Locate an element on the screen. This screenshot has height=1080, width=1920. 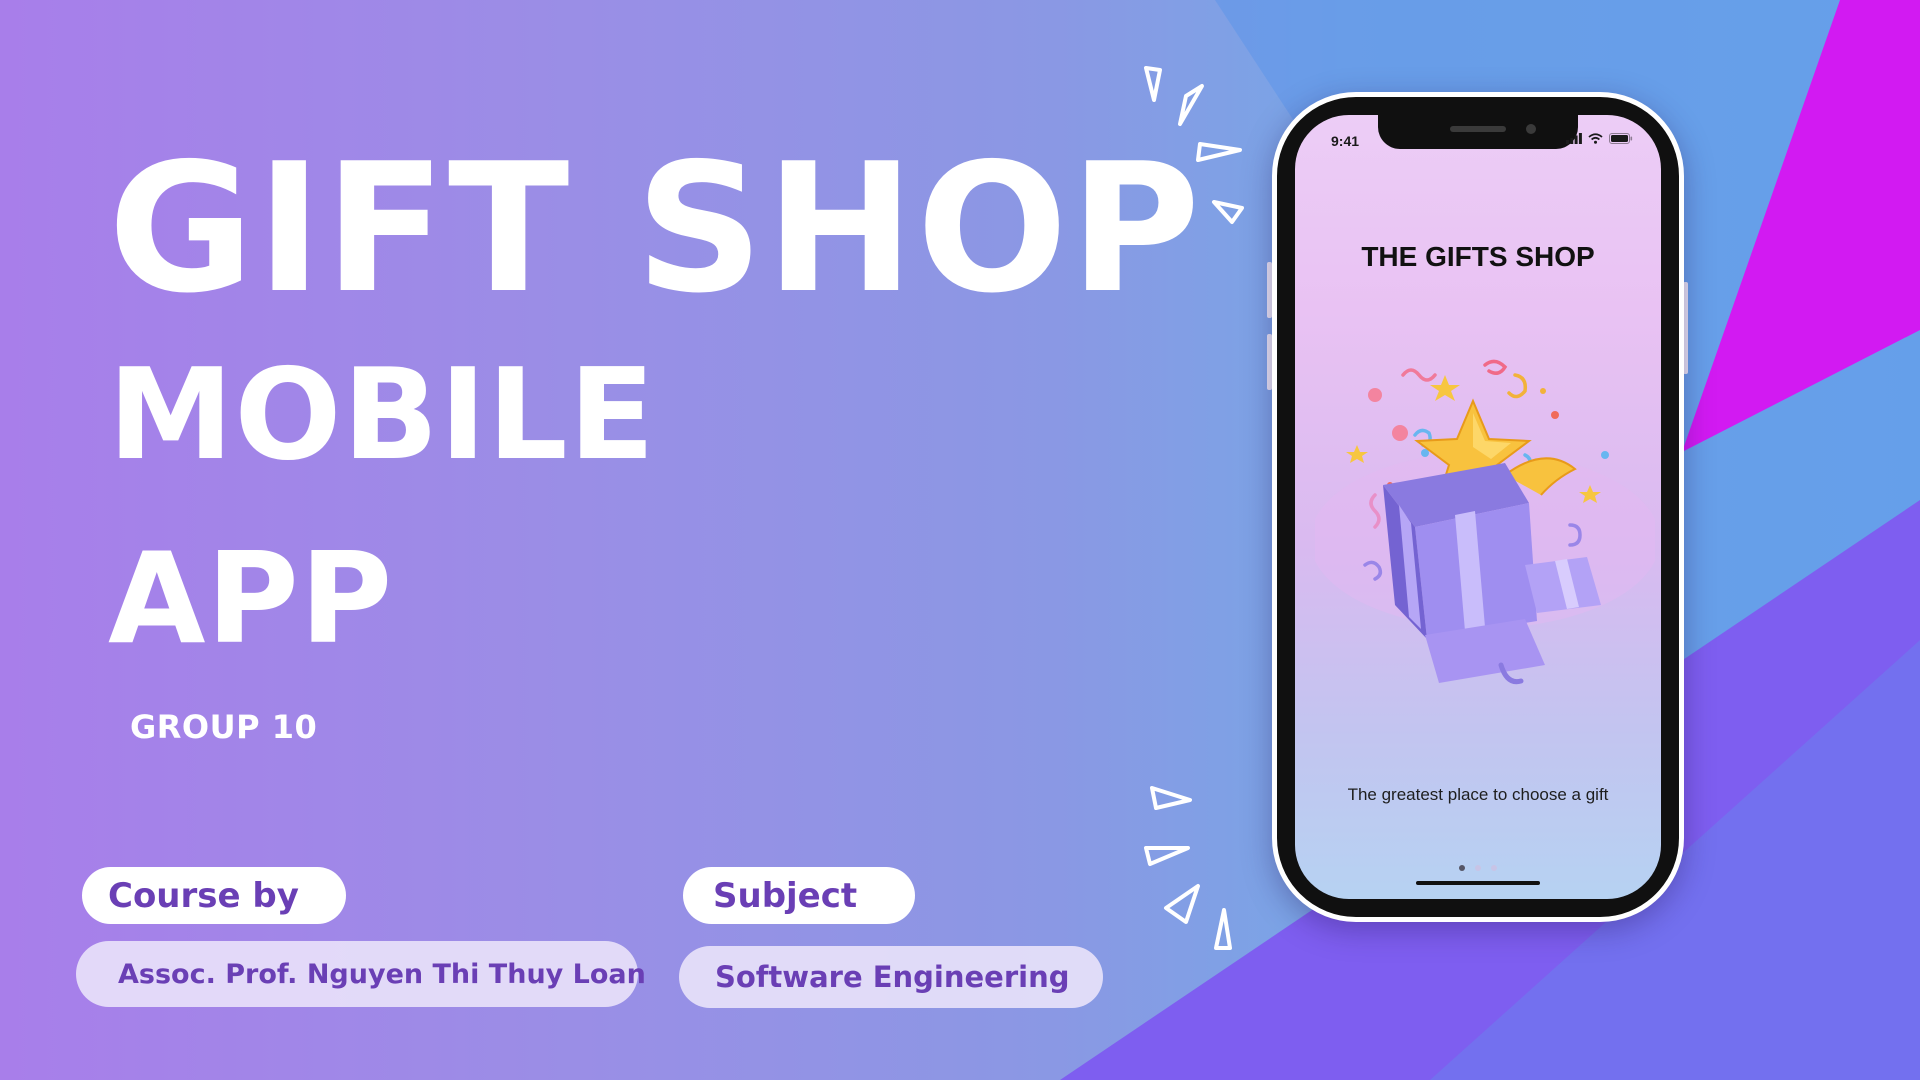
headline-line-1: GIFT SHOP is located at coordinates (655, 228).